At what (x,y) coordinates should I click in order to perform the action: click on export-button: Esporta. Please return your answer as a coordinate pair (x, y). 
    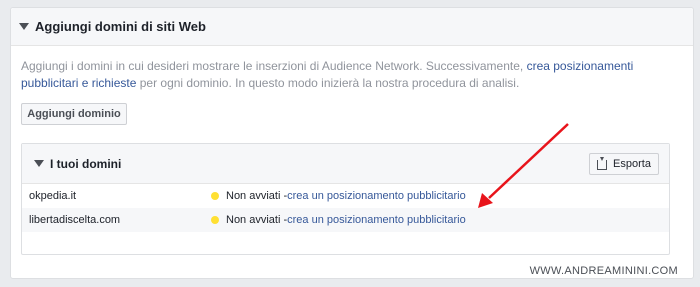
    Looking at the image, I should click on (624, 164).